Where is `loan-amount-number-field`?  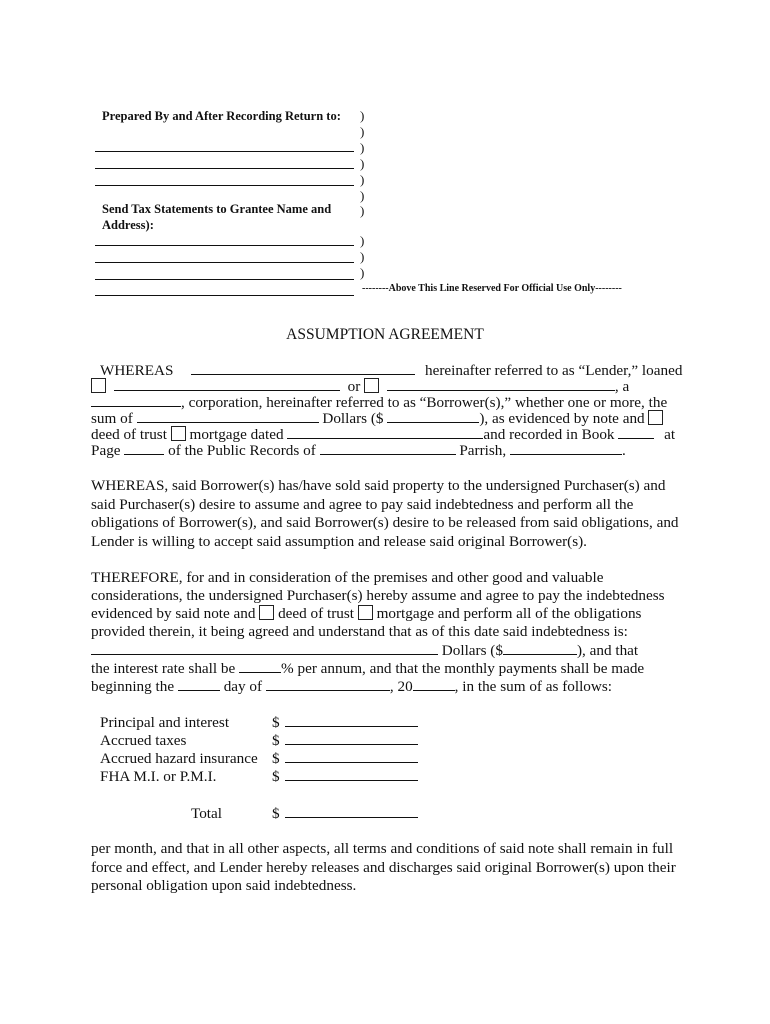
loan-amount-number-field is located at coordinates (433, 416).